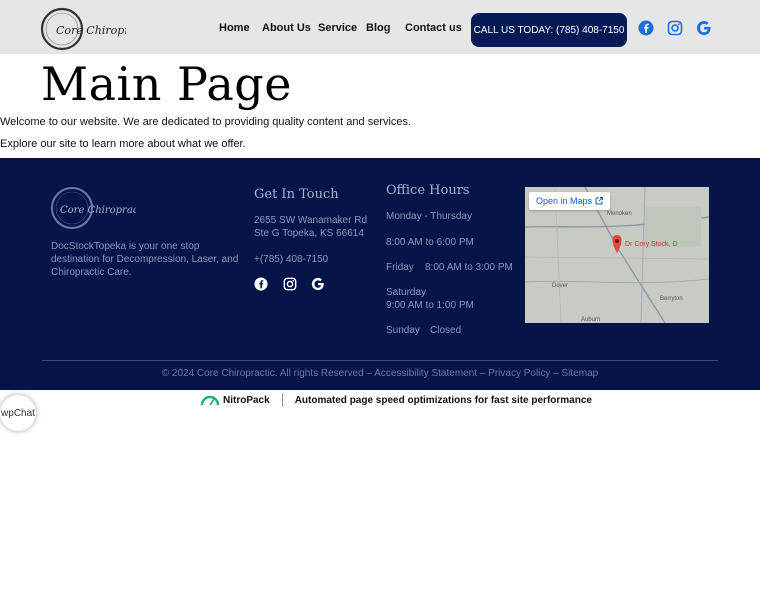  Describe the element at coordinates (210, 400) in the screenshot. I see `nitropack-logo-icon` at that location.